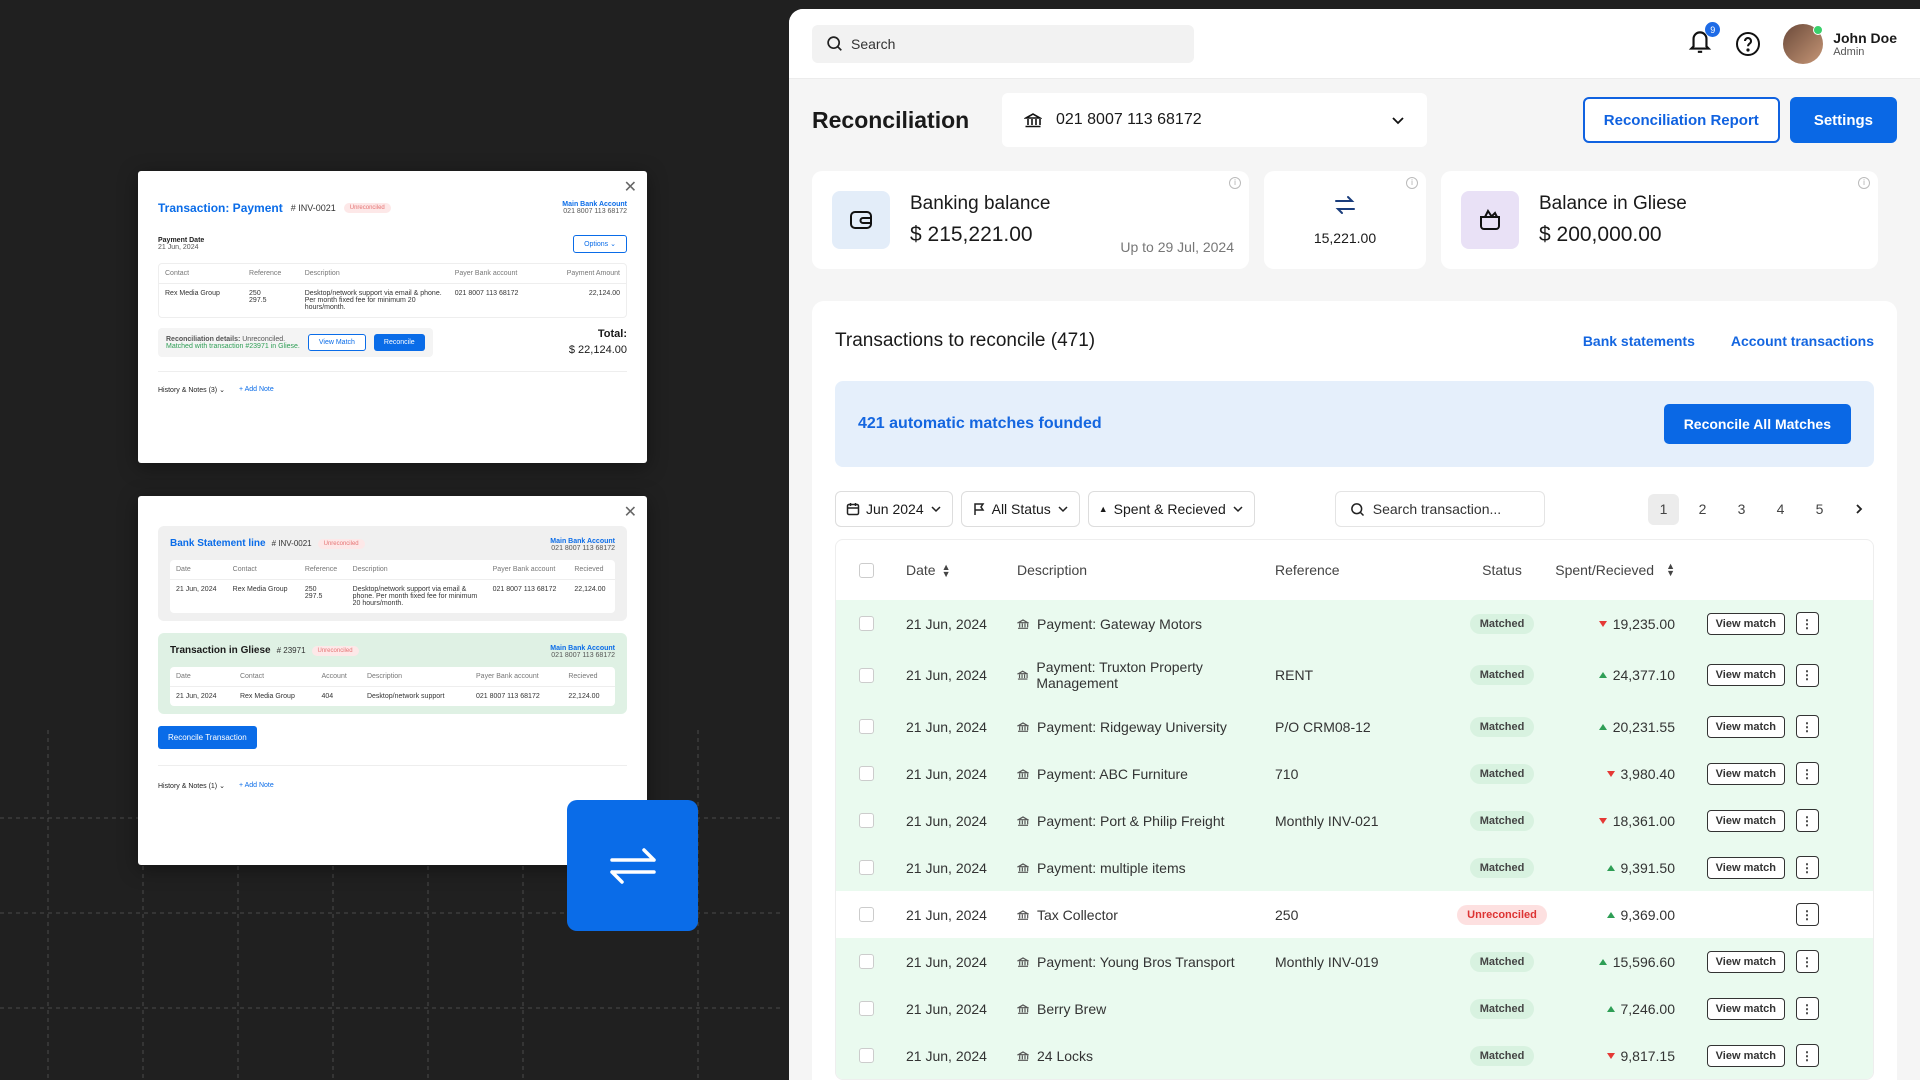 The height and width of the screenshot is (1080, 1920). Describe the element at coordinates (1020, 509) in the screenshot. I see `status-filter: All Status` at that location.